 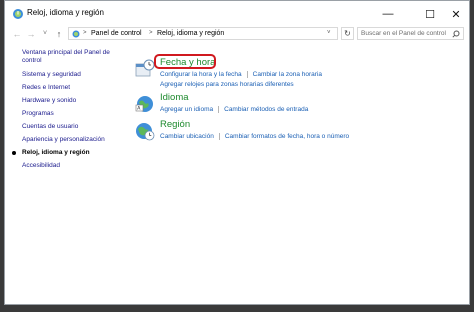 I want to click on sidebar-item-clock-language-region: Reloj, idioma y región, so click(x=69, y=153).